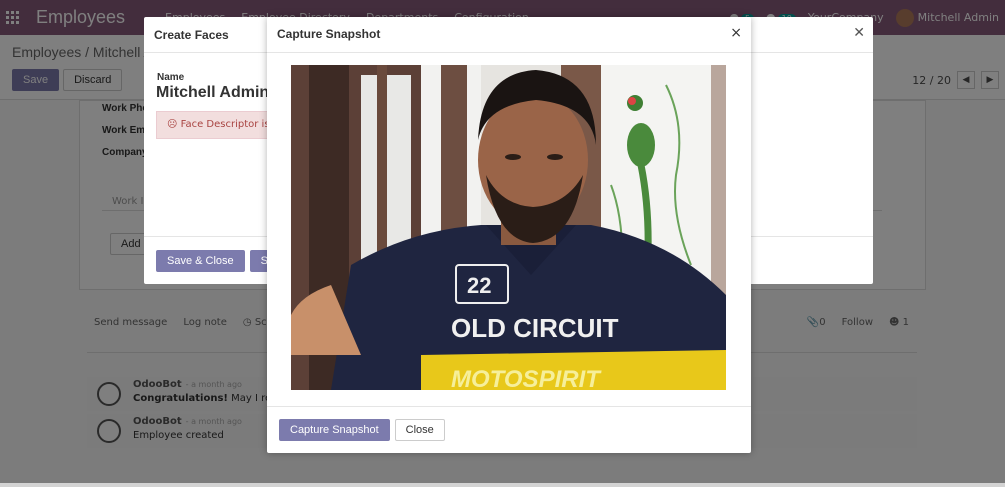 The height and width of the screenshot is (487, 1005). What do you see at coordinates (535, 328) in the screenshot?
I see `shirt-text-1: OLD CIRCUIT` at bounding box center [535, 328].